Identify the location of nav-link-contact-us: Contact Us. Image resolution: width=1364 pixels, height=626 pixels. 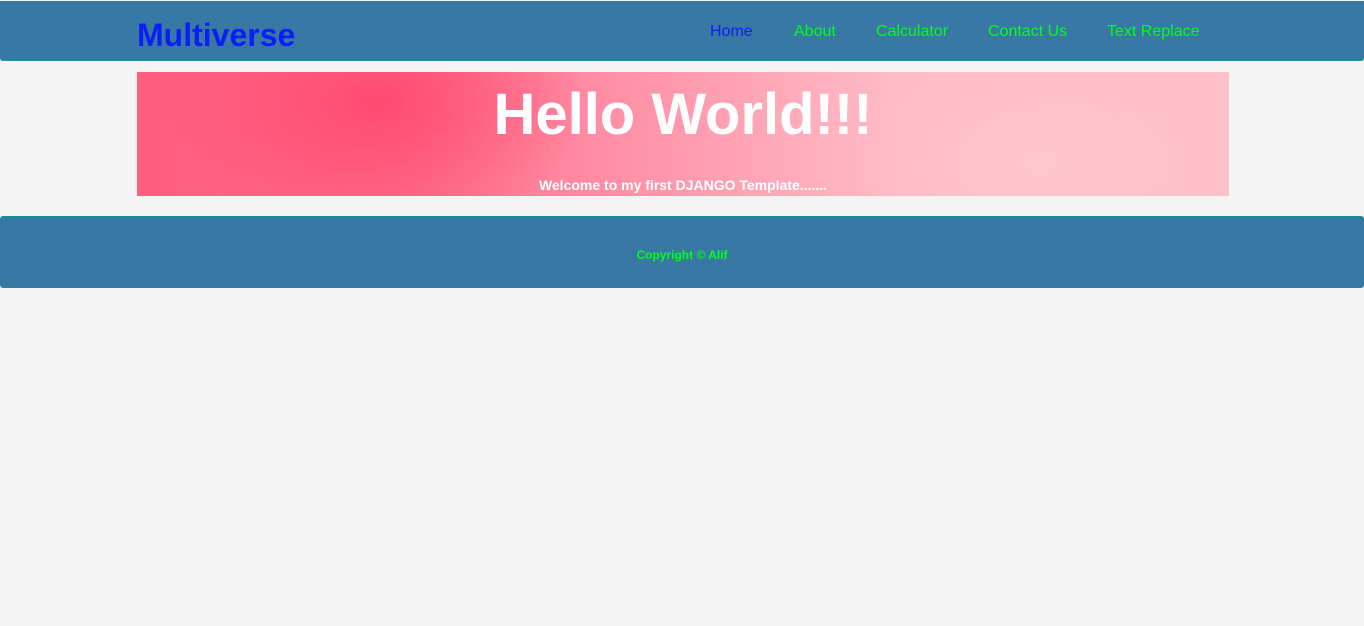
(1027, 32).